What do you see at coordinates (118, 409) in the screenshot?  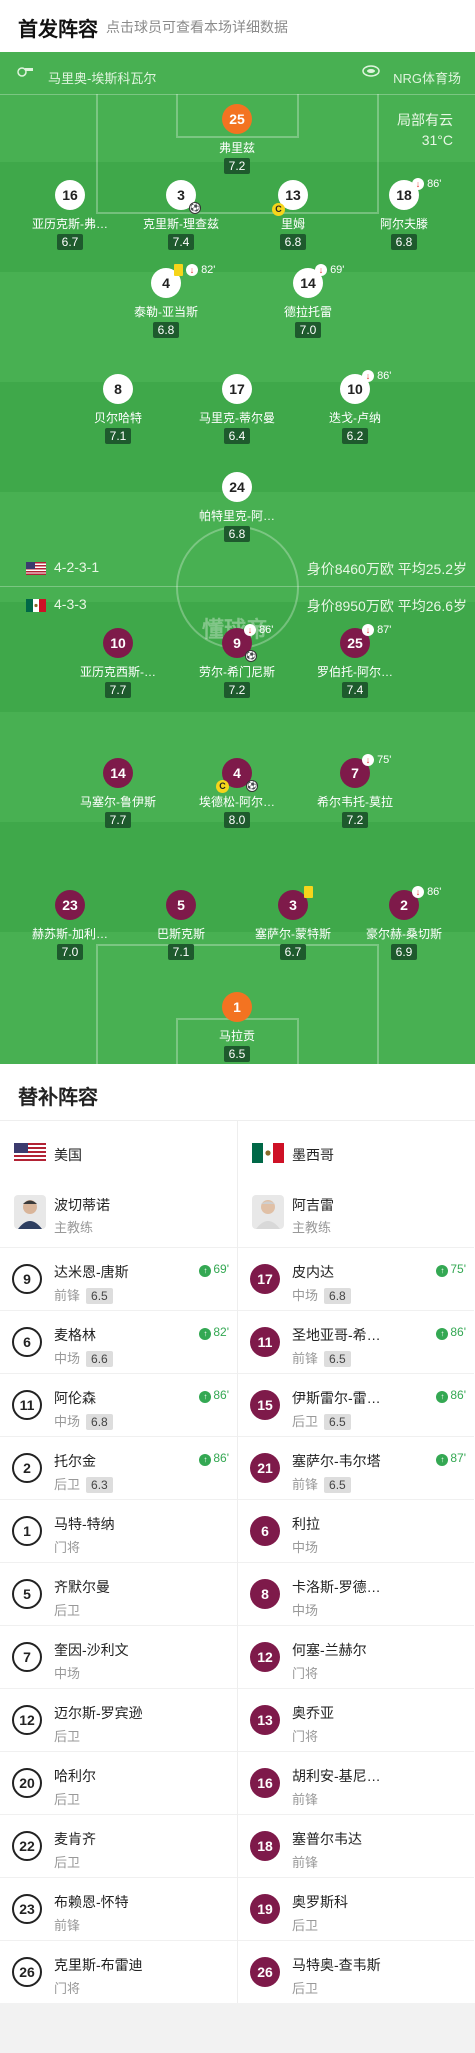 I see `player-usa-8: 8 贝尔哈特 7.1` at bounding box center [118, 409].